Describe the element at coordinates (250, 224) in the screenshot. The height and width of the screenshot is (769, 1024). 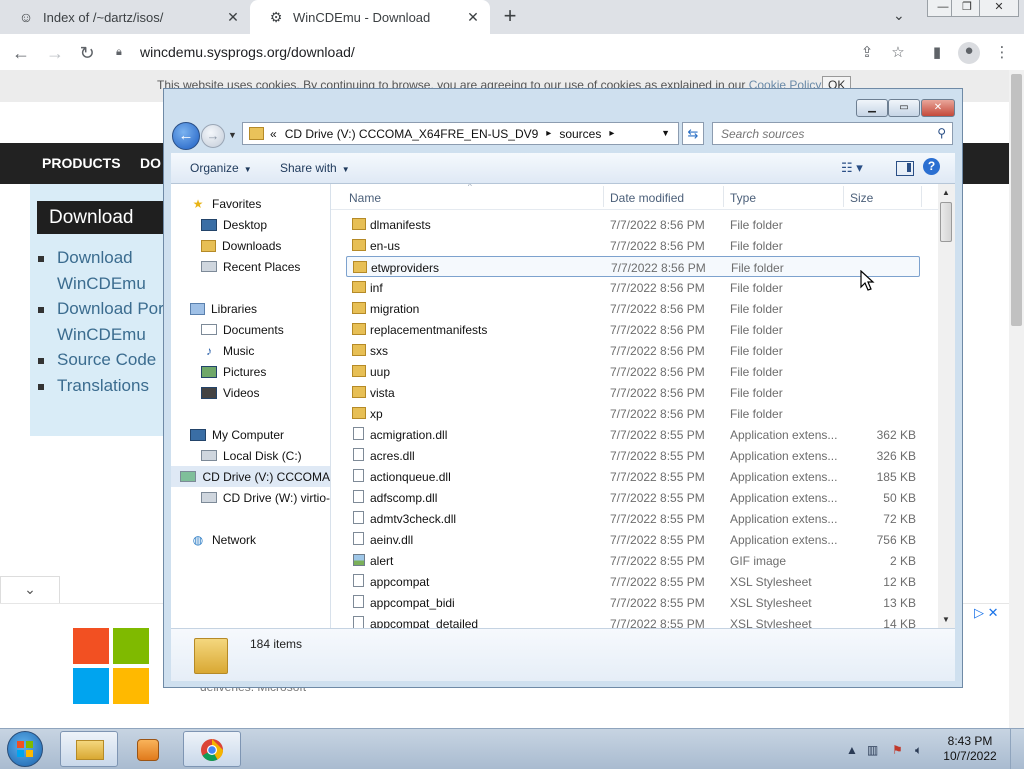
I see `nav-desktop: Desktop` at that location.